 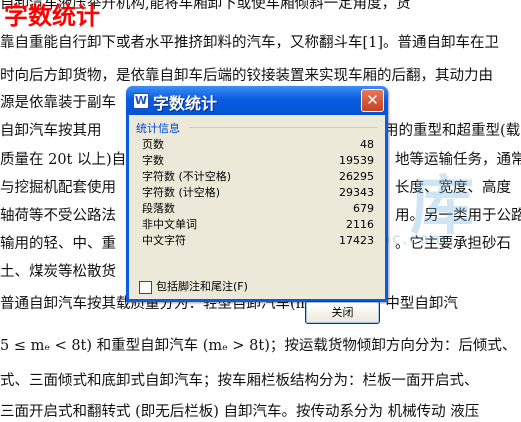 I want to click on stat-label: 字数, so click(x=153, y=160).